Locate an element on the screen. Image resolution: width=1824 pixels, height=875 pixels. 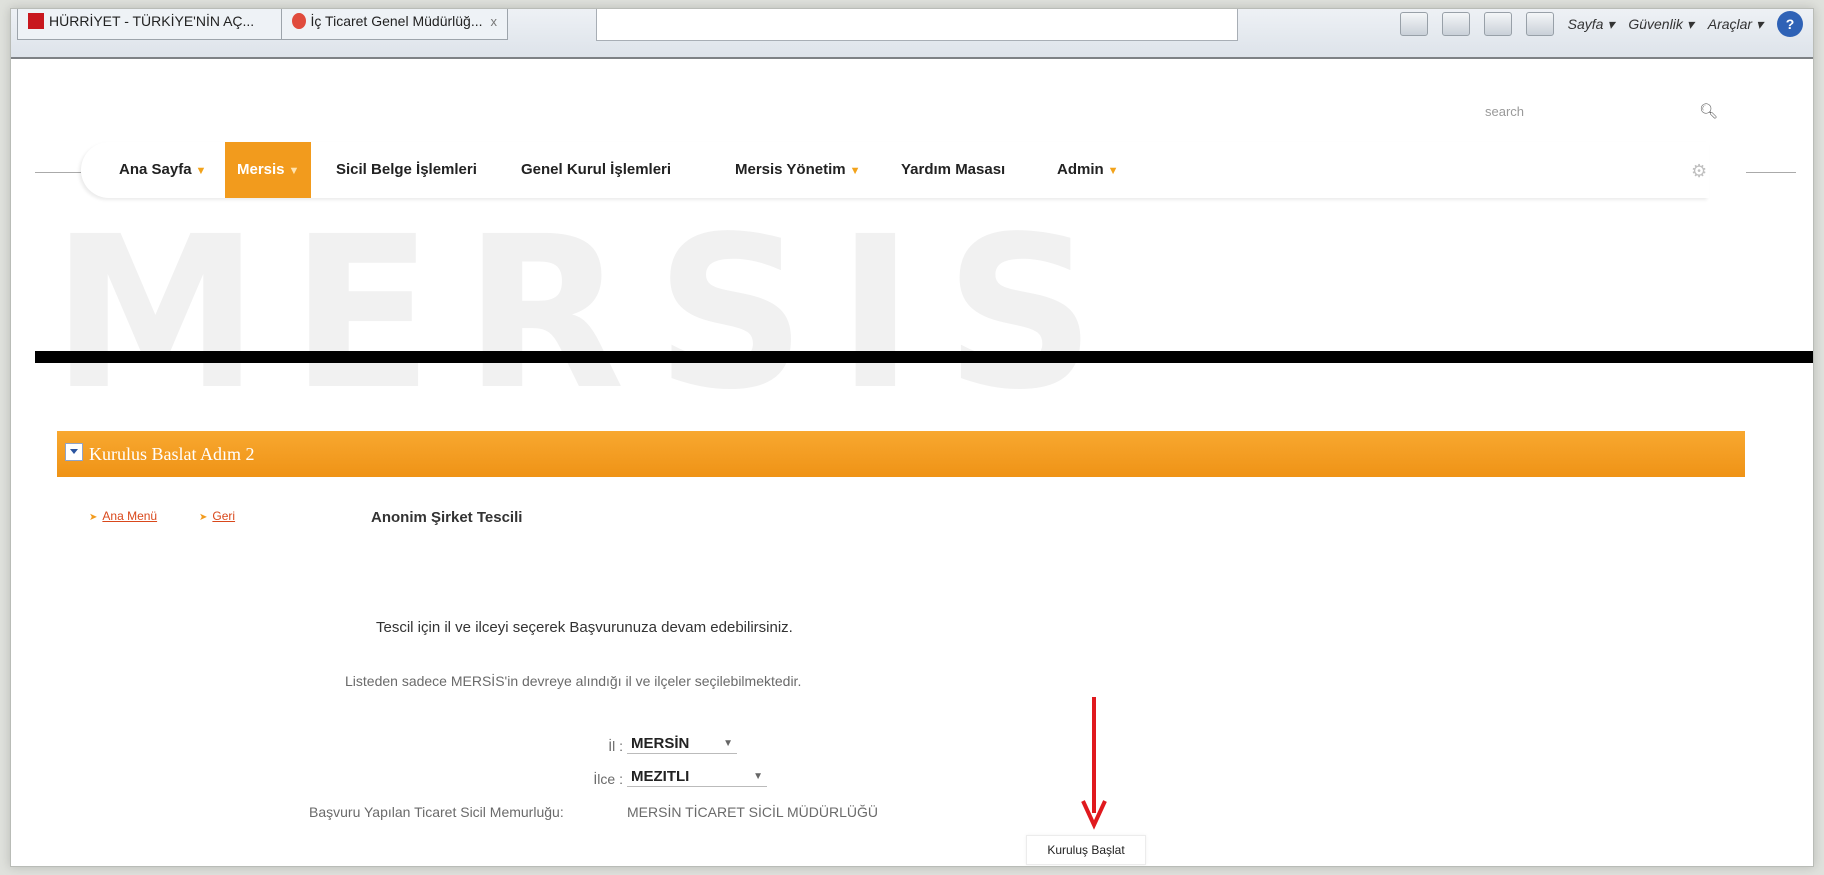
nav-divider-right is located at coordinates (1771, 172).